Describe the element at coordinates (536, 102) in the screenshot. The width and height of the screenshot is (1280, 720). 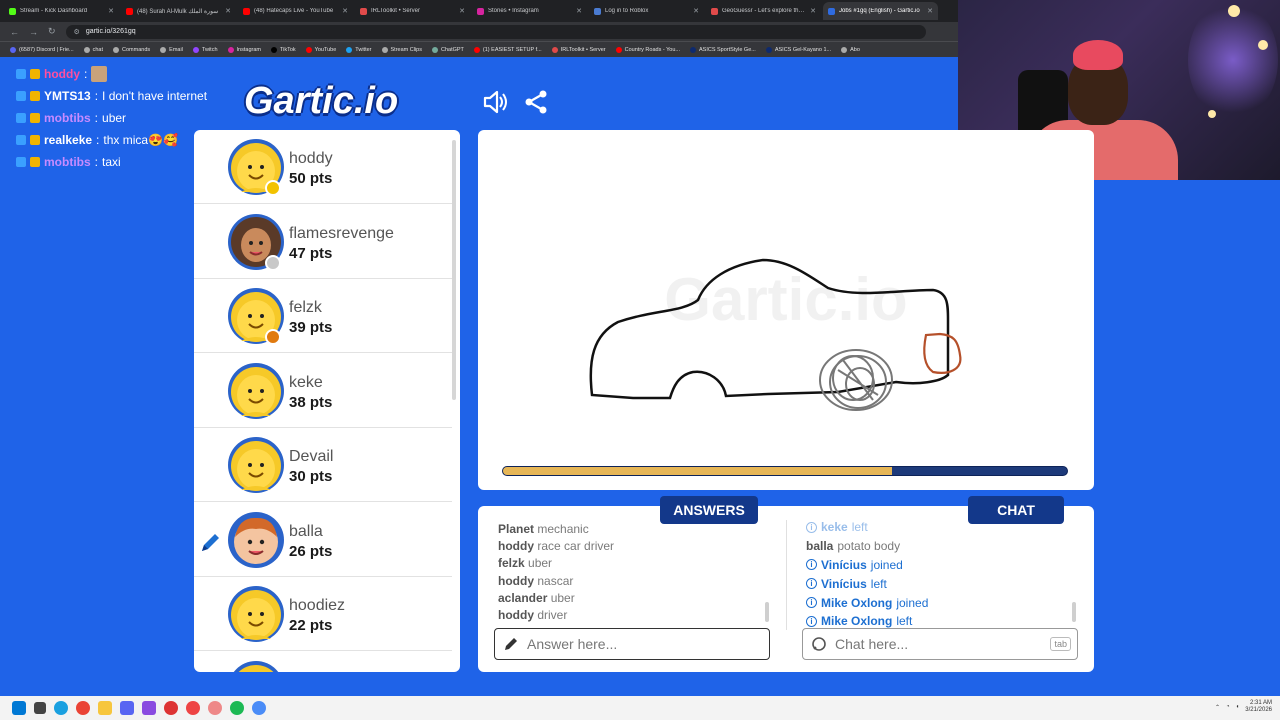
I see `share-icon` at that location.